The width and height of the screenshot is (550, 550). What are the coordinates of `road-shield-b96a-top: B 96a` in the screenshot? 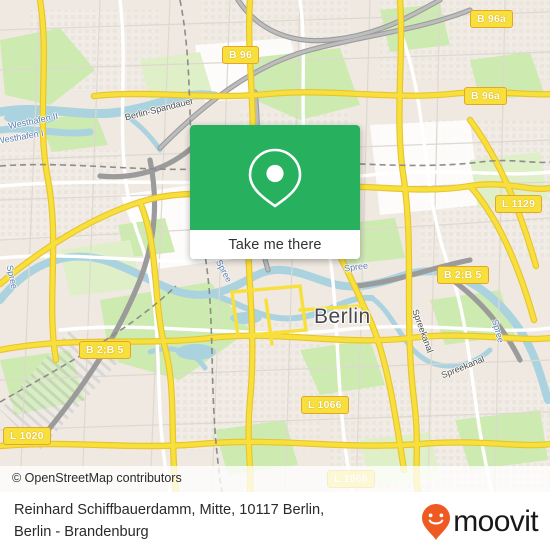 It's located at (492, 19).